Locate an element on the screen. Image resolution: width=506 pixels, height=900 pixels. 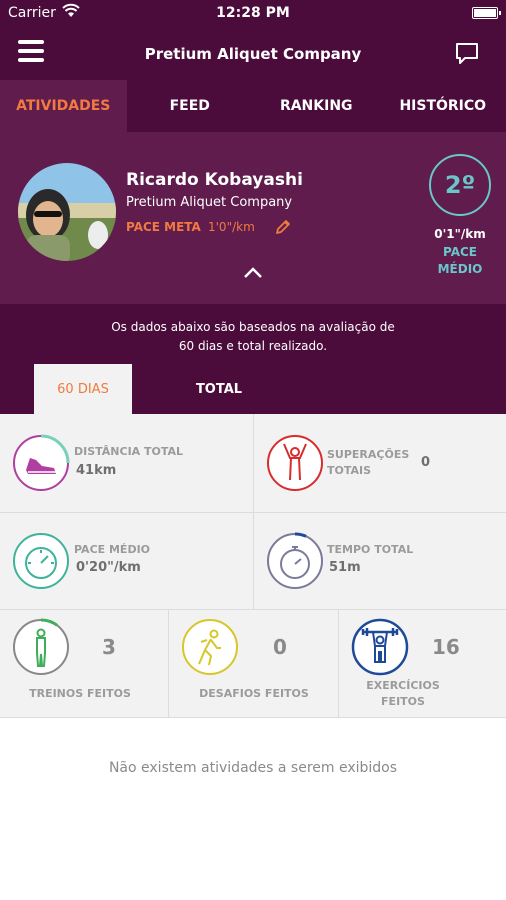
pace-label-line2: MÉDIO is located at coordinates (460, 269).